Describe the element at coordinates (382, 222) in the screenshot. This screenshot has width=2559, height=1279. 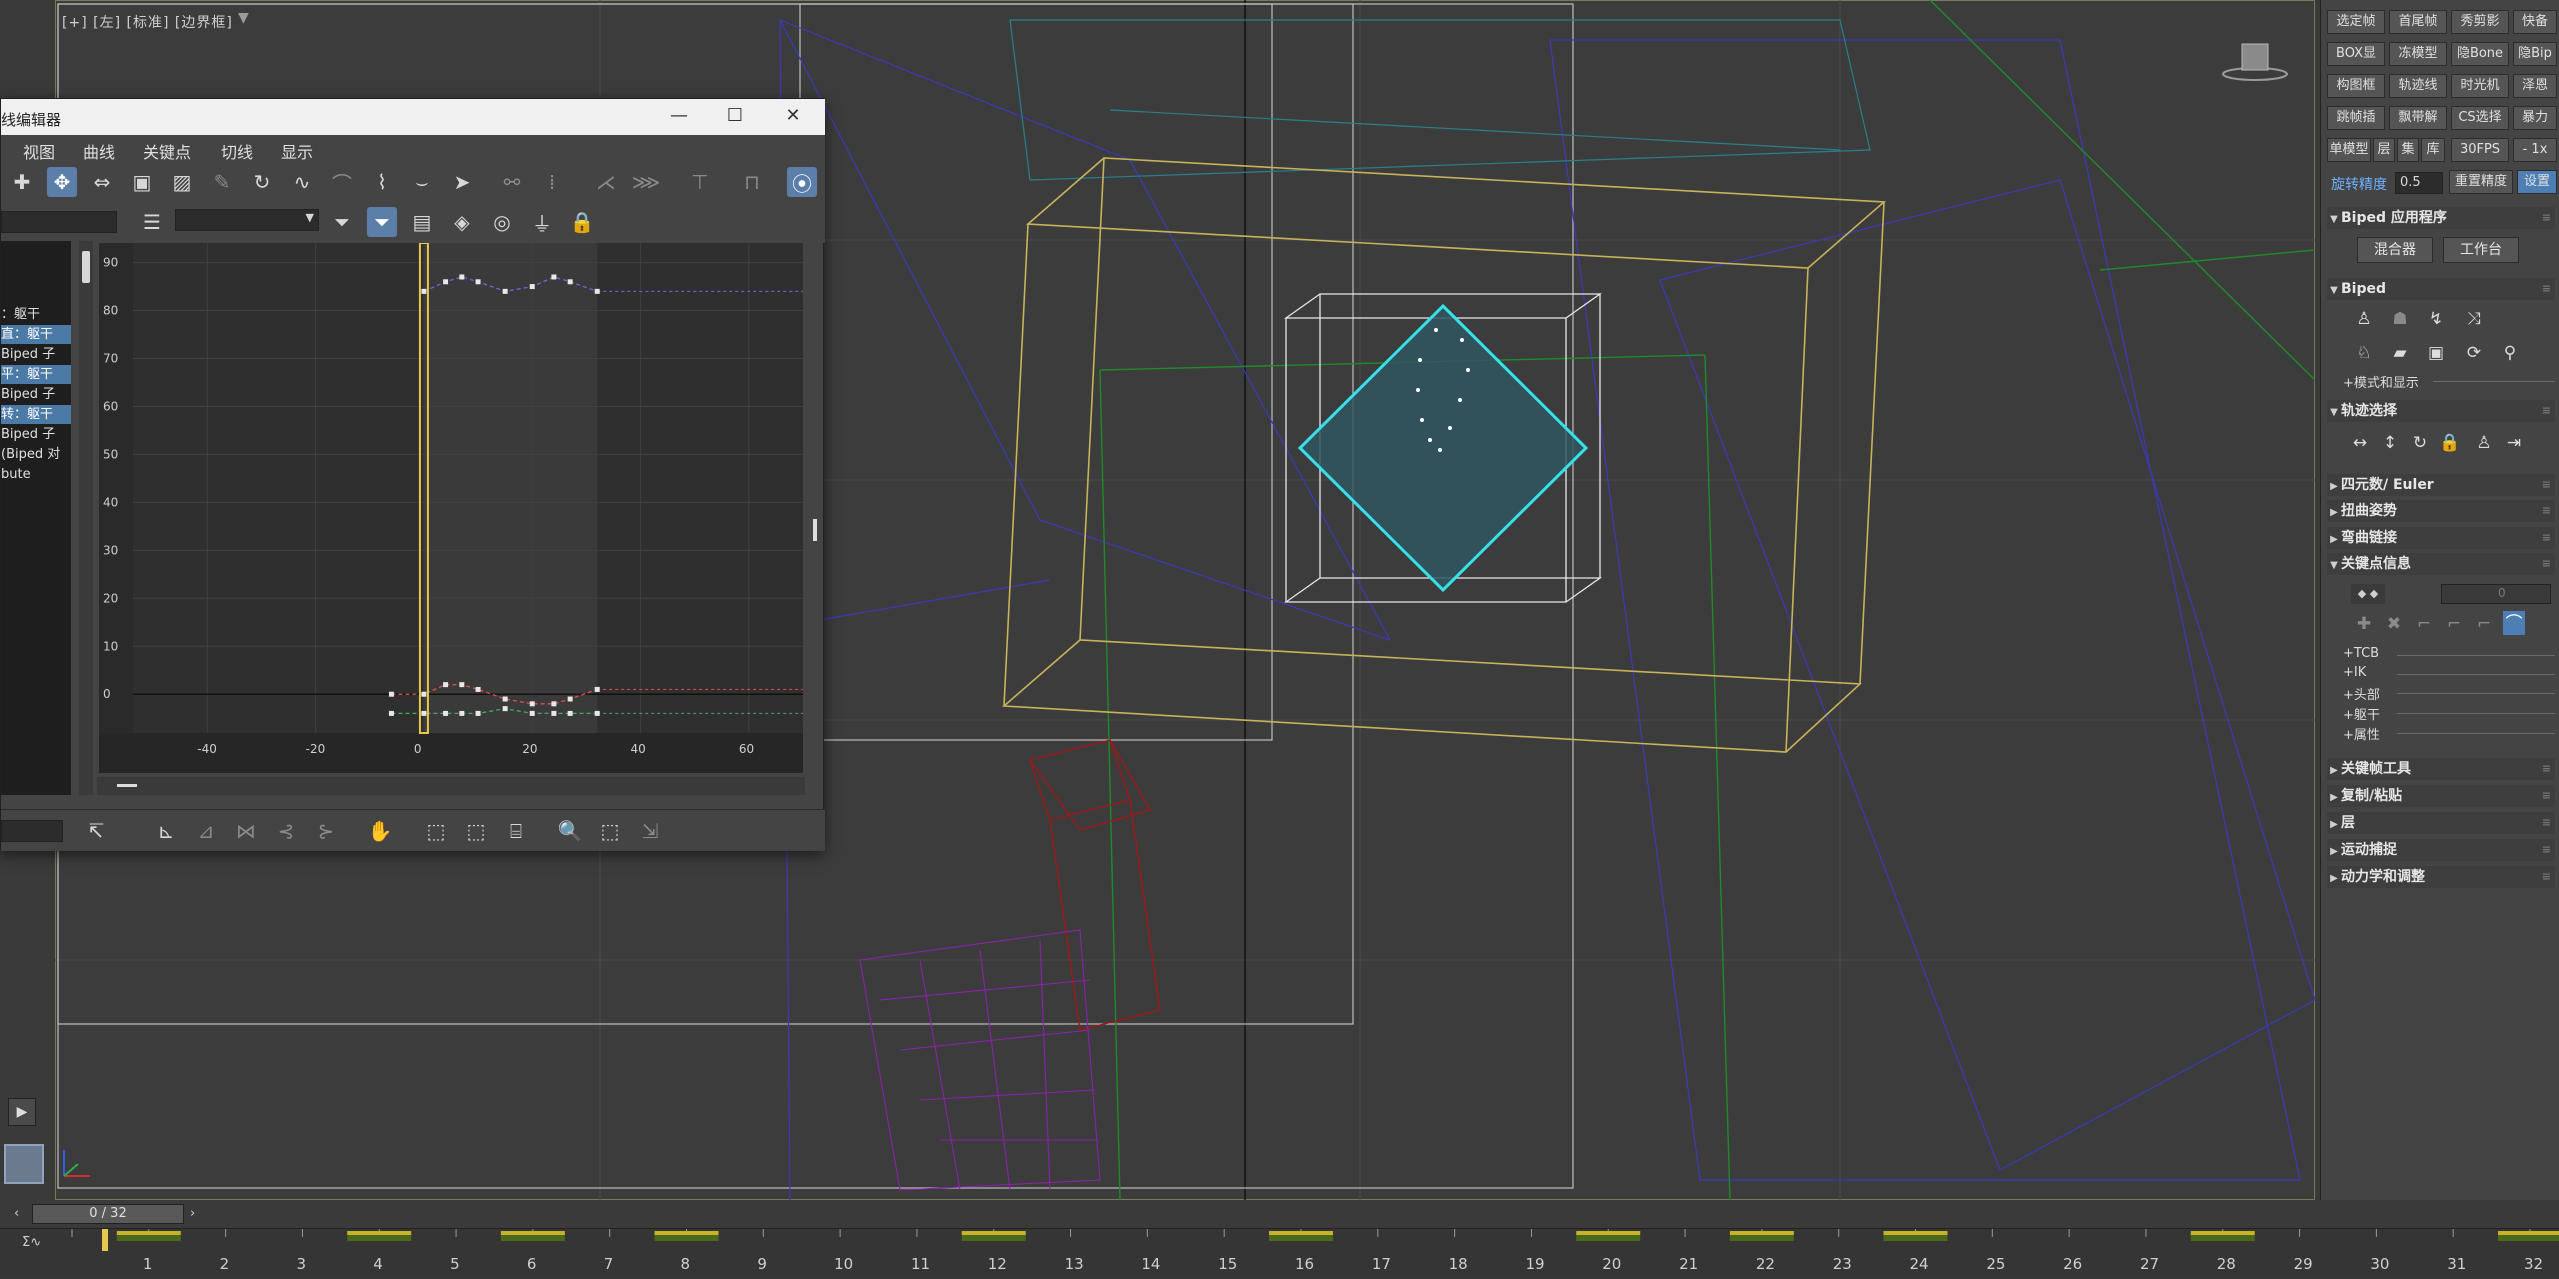
I see `filter-animated-icon: ⏷` at that location.